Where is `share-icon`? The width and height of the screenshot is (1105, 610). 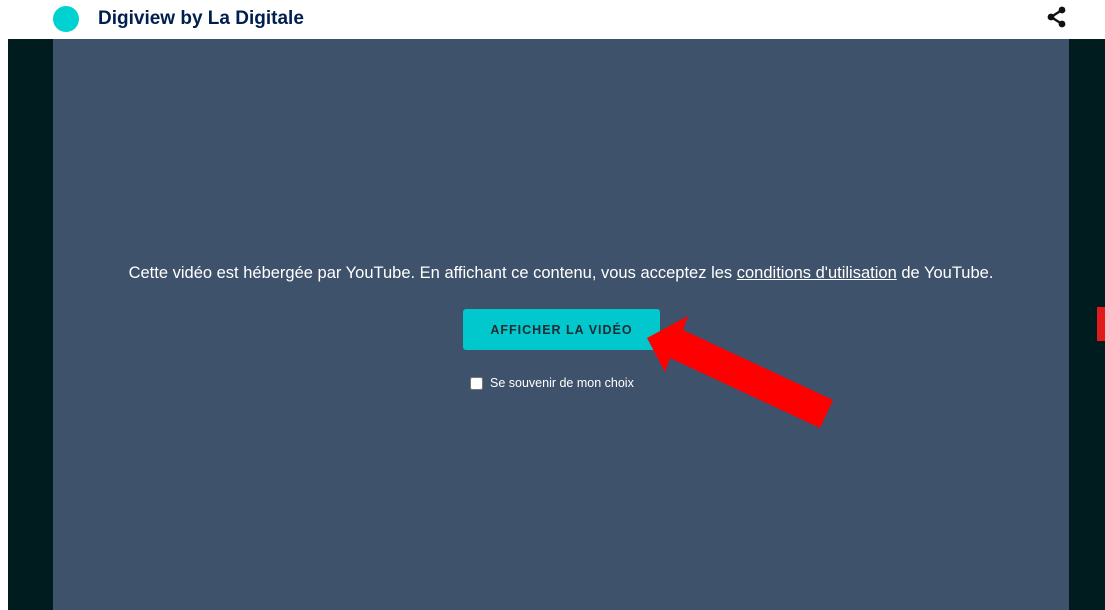 share-icon is located at coordinates (1056, 17).